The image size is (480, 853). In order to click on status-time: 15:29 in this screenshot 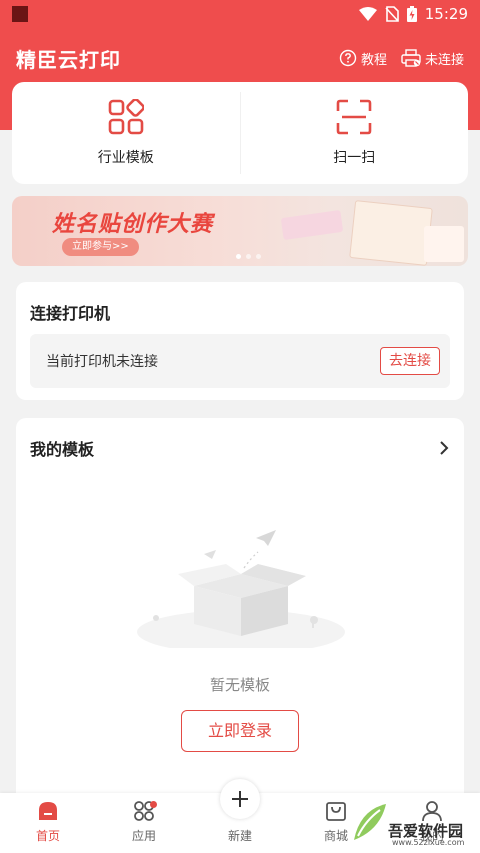, I will do `click(446, 14)`.